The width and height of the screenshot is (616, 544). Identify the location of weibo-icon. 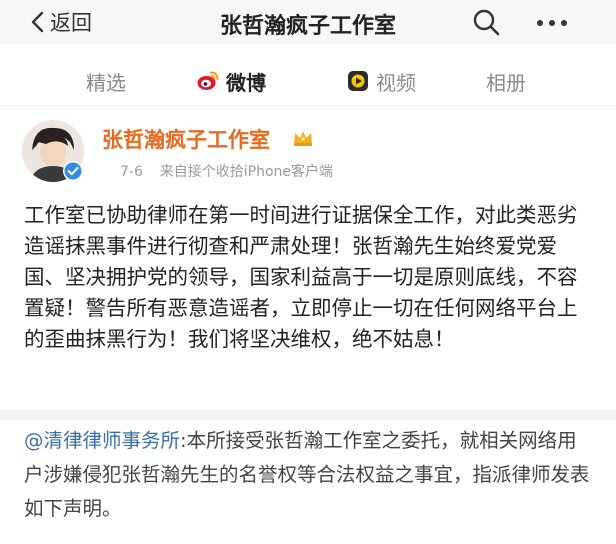
(208, 80).